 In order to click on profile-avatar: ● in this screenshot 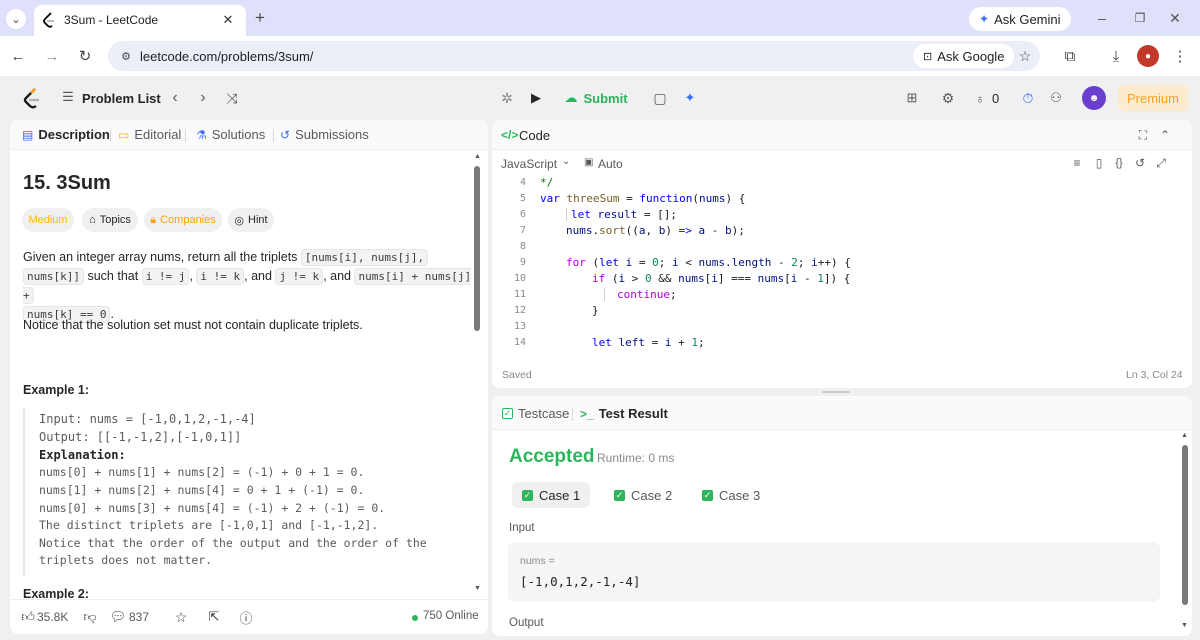, I will do `click(1148, 56)`.